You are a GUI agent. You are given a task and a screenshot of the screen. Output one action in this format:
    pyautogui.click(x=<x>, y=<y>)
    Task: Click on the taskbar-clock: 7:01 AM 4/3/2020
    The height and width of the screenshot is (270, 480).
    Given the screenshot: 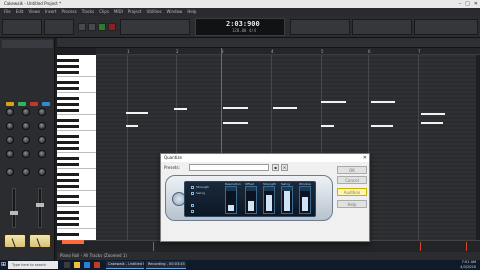 What is the action you would take?
    pyautogui.click(x=468, y=265)
    